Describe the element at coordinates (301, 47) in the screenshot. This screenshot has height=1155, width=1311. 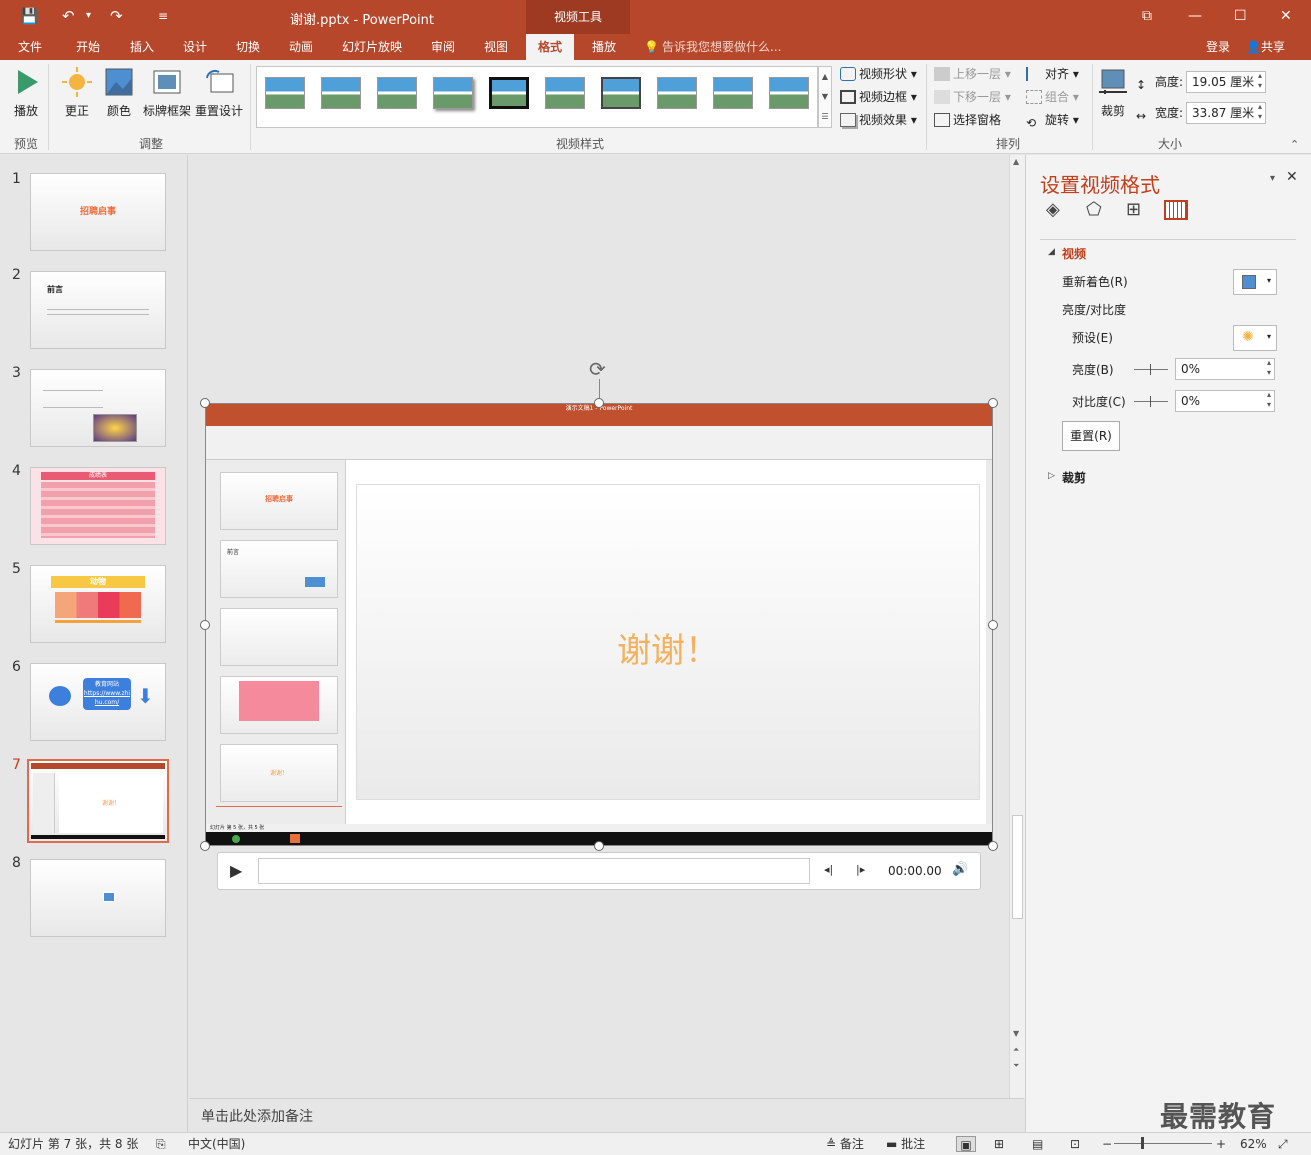
I see `tab-animations: 动画` at that location.